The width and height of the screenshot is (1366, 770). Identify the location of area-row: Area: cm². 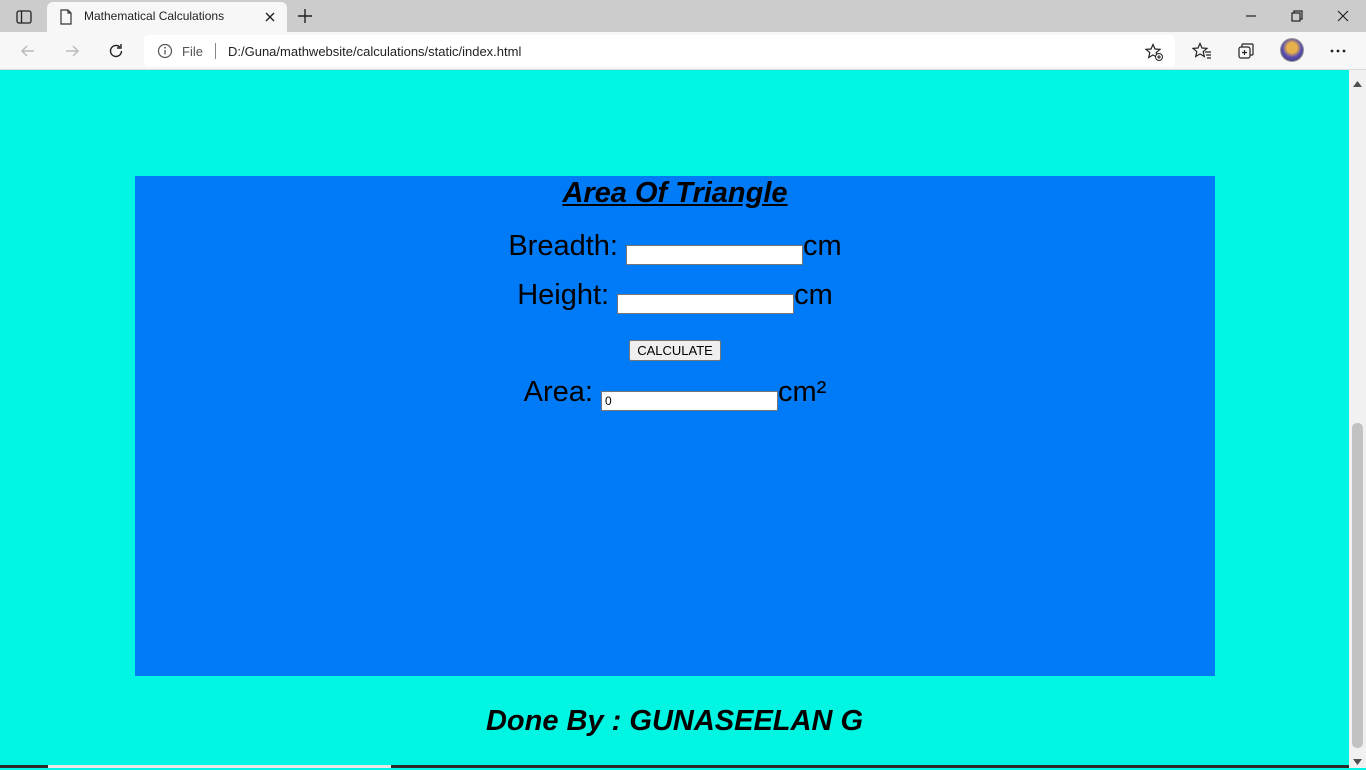
(675, 393).